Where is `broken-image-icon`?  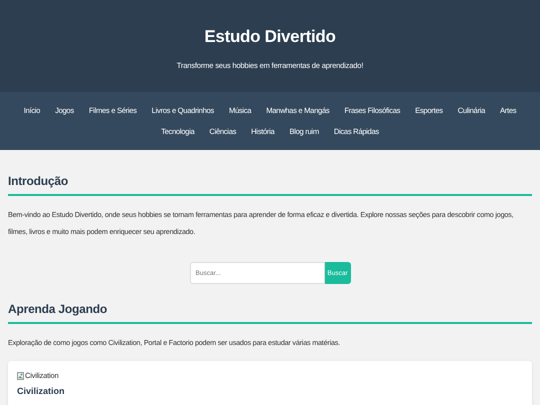 broken-image-icon is located at coordinates (20, 376).